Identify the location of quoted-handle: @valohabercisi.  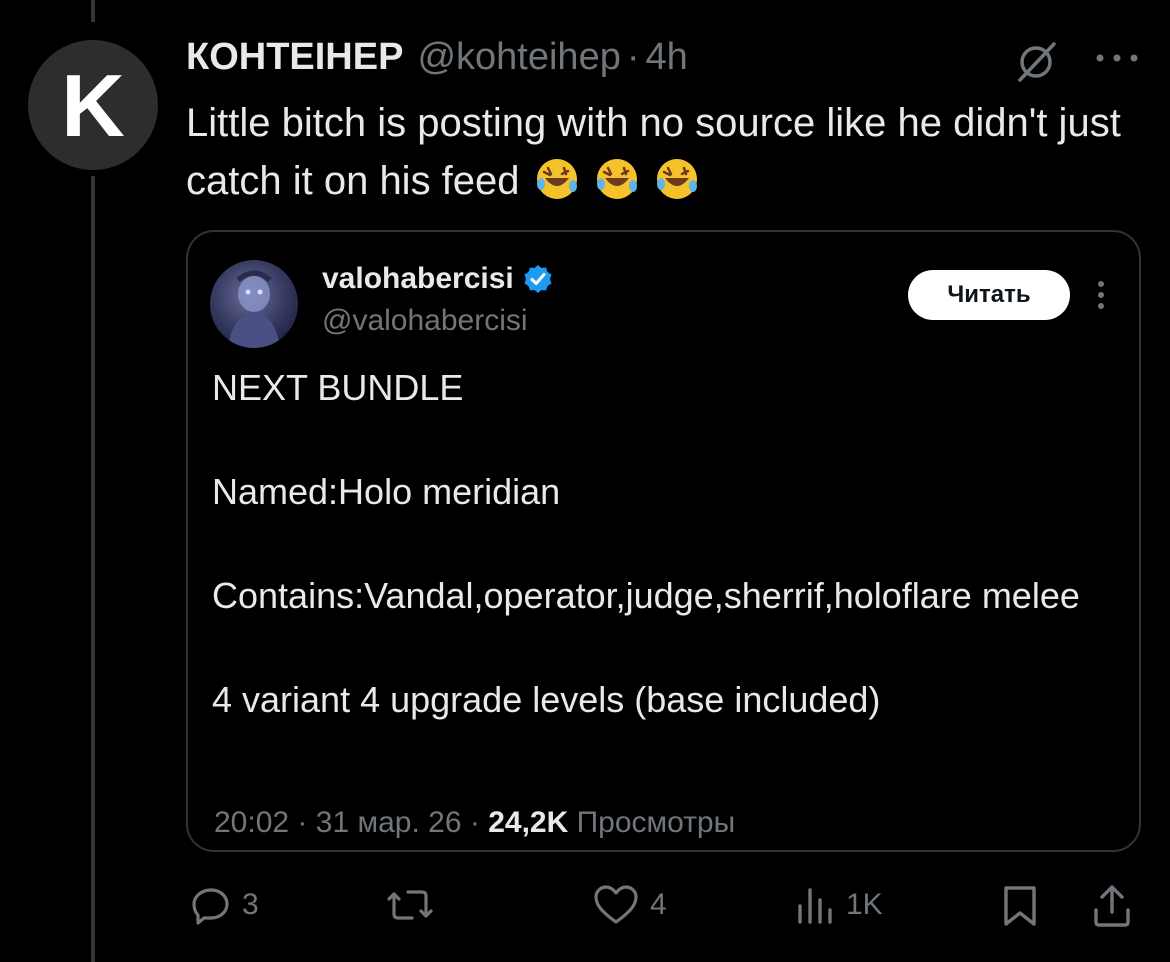
(425, 321).